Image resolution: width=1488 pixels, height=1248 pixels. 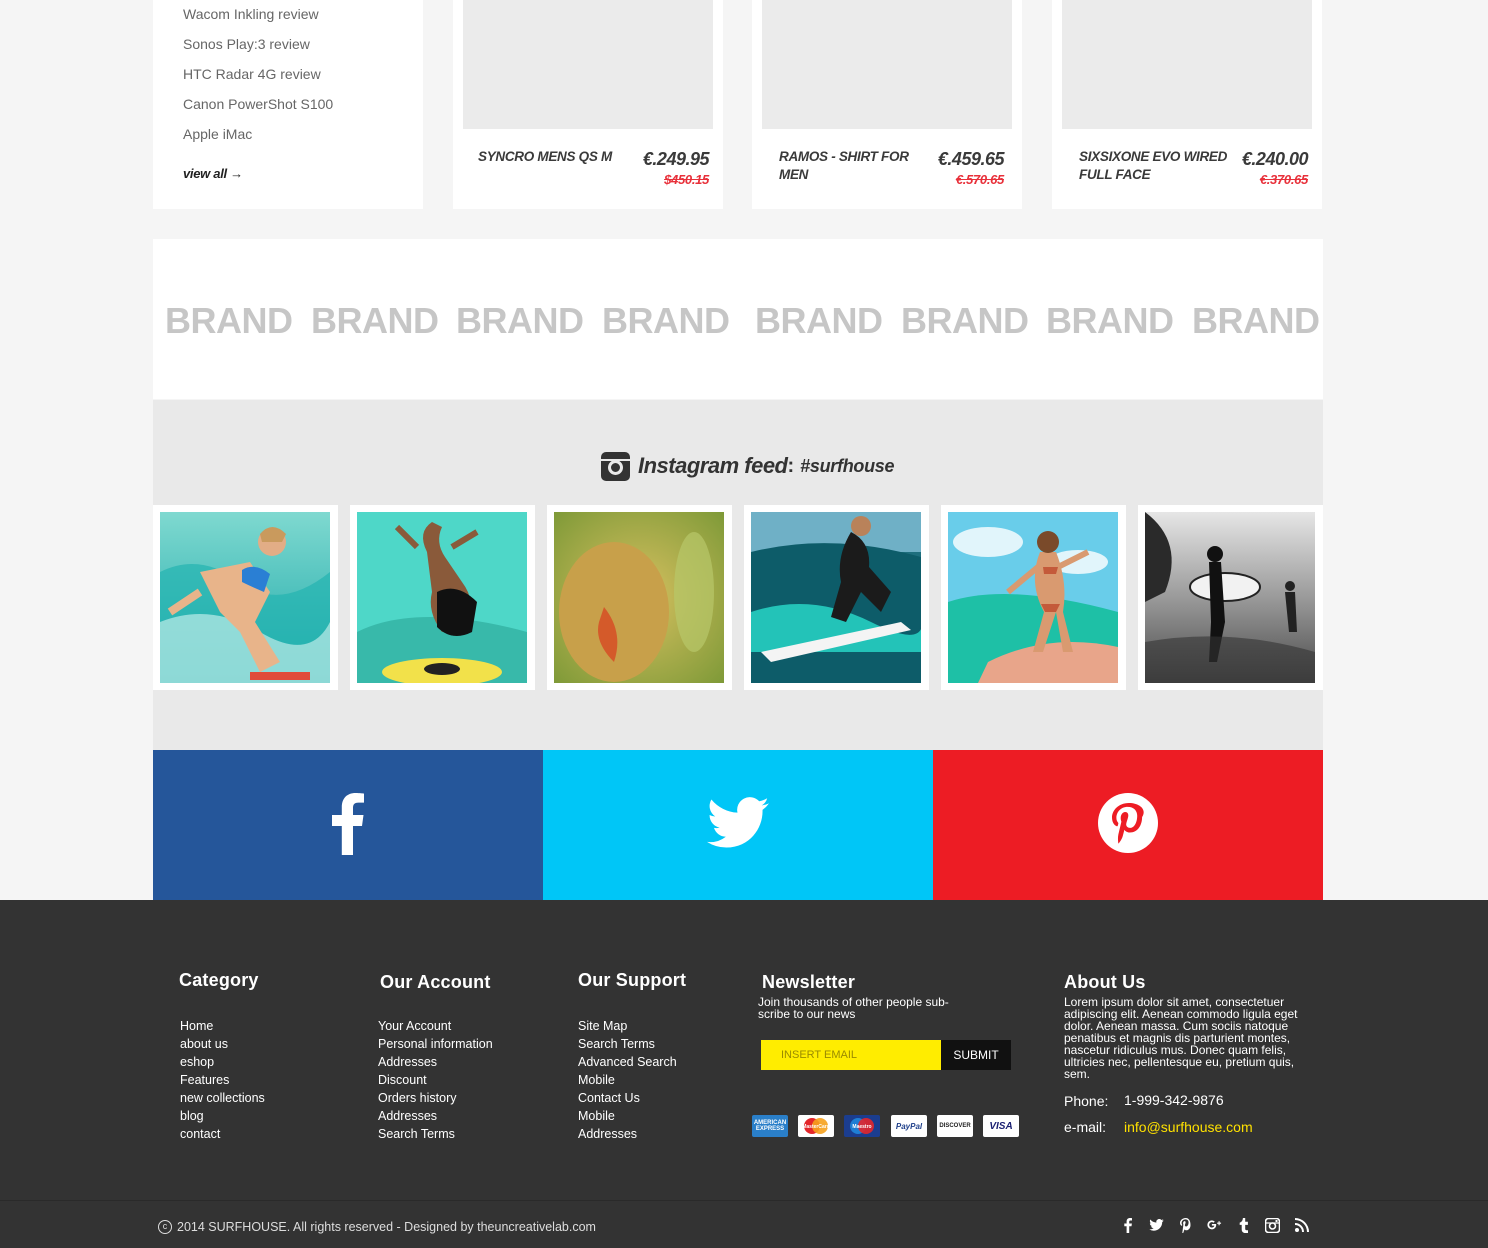 What do you see at coordinates (222, 1044) in the screenshot?
I see `footer-link: about us` at bounding box center [222, 1044].